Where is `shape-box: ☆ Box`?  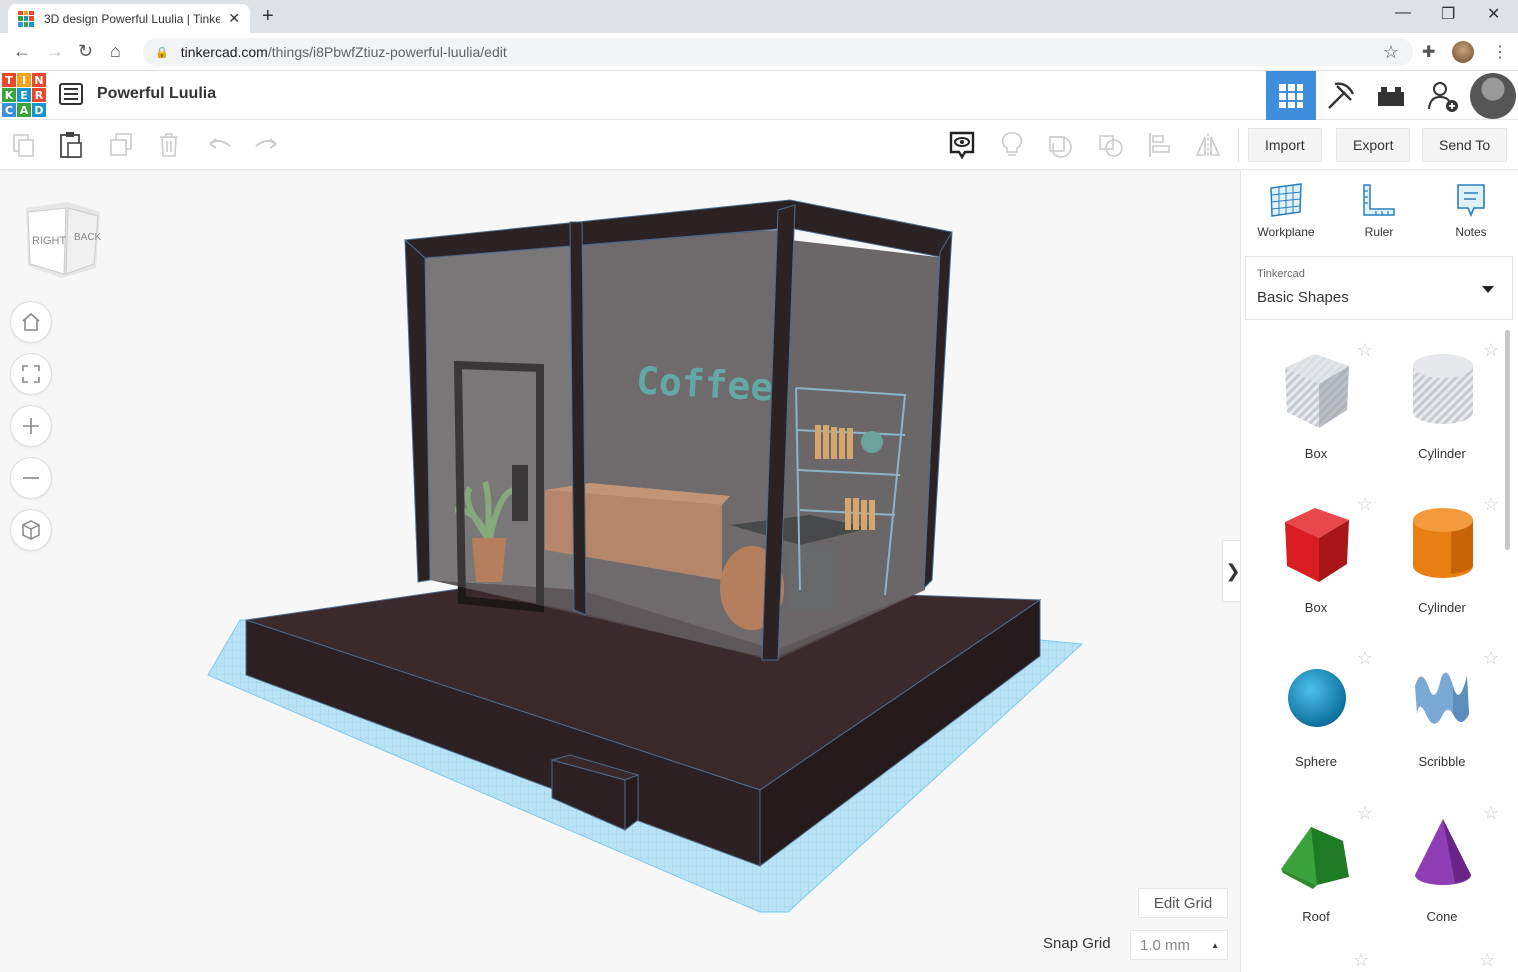 shape-box: ☆ Box is located at coordinates (1316, 559).